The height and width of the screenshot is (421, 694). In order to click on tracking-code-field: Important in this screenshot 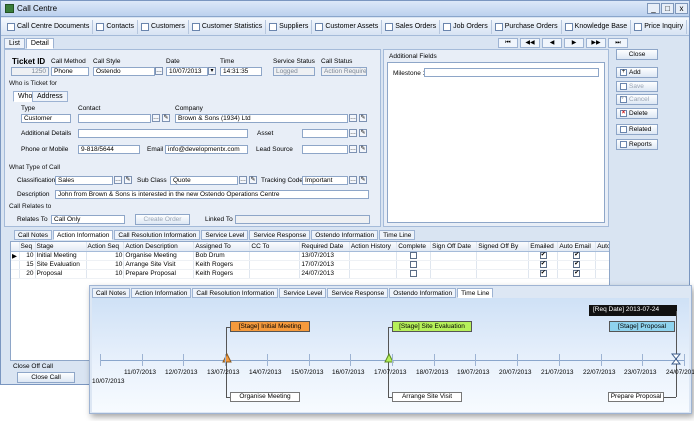, I will do `click(325, 180)`.